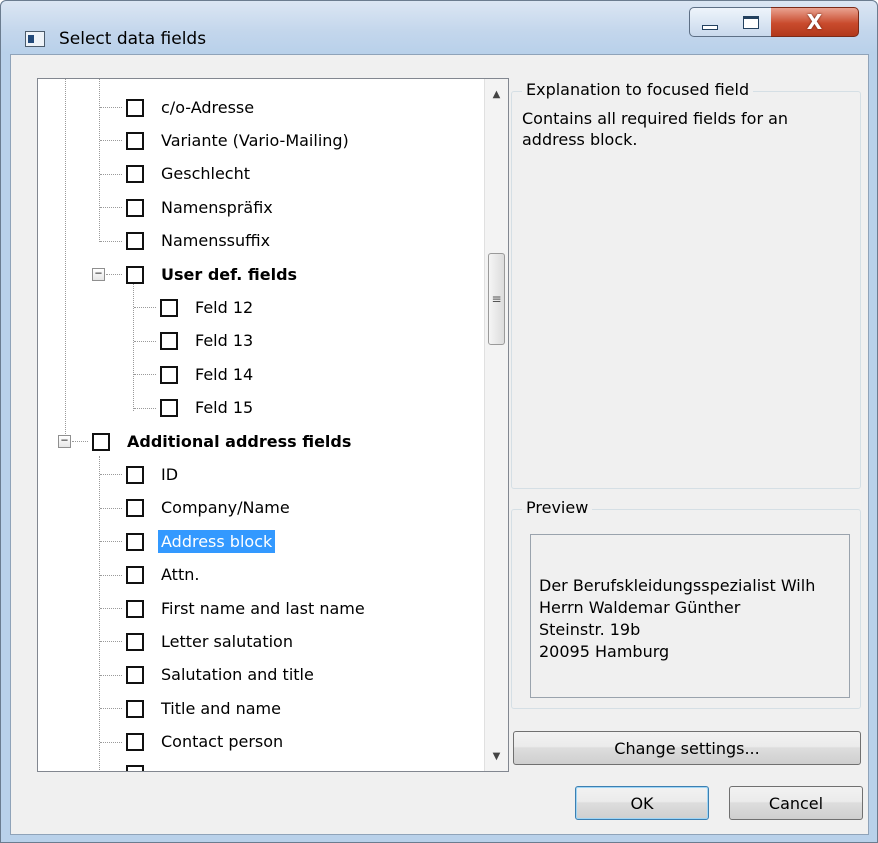 The height and width of the screenshot is (843, 878). Describe the element at coordinates (638, 89) in the screenshot. I see `explanation-title: Explanation to focused field` at that location.